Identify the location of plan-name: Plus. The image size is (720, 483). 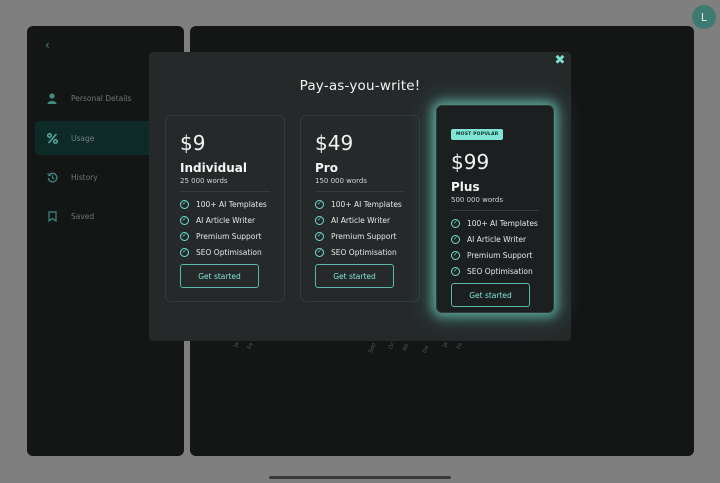
(465, 187).